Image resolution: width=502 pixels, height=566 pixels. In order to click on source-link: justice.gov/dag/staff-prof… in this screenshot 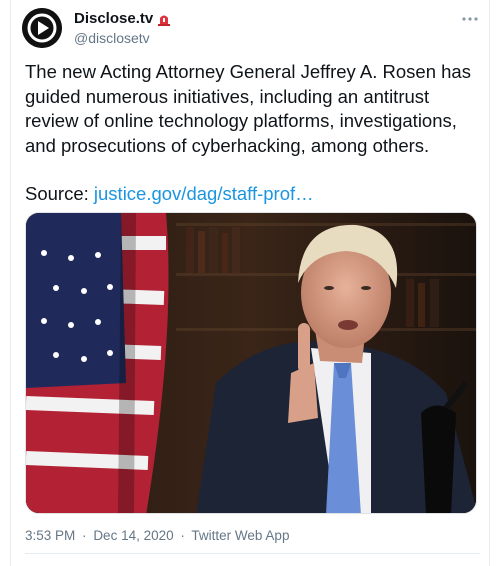, I will do `click(204, 193)`.